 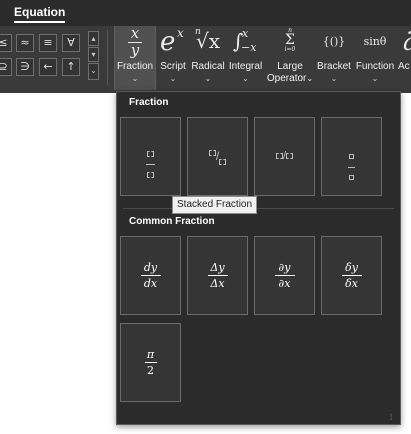 I want to click on radical-button: n √x Radical ⌄, so click(x=208, y=58).